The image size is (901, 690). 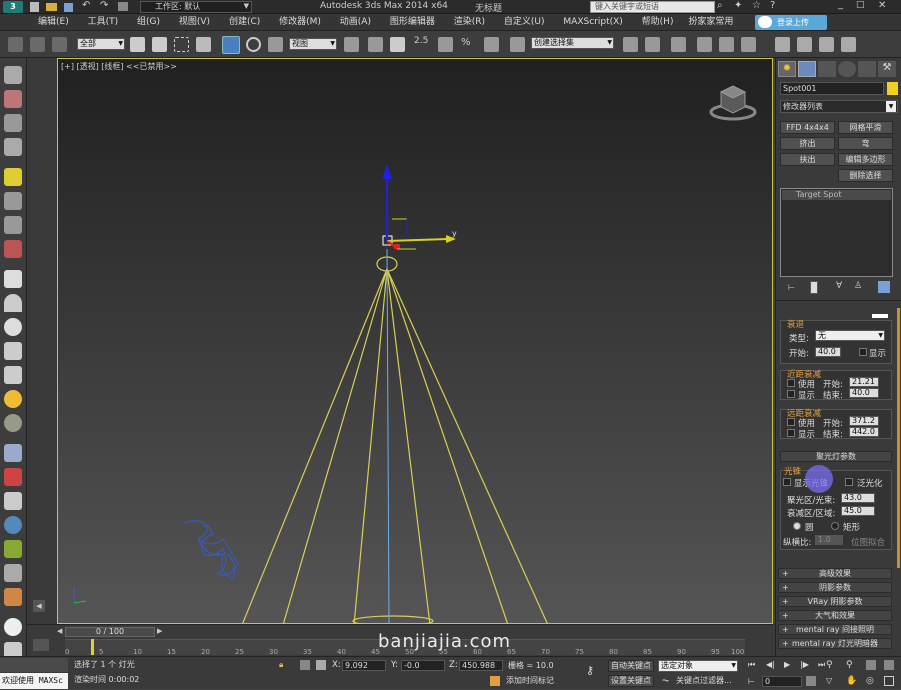 I want to click on camera-icon, so click(x=13, y=201).